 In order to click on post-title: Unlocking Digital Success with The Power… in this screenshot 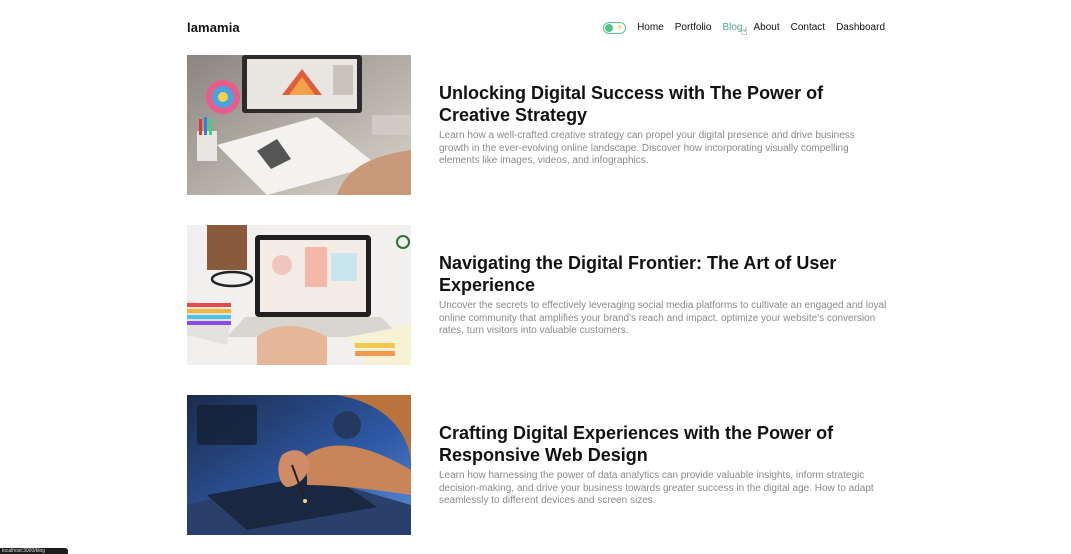, I will do `click(663, 104)`.